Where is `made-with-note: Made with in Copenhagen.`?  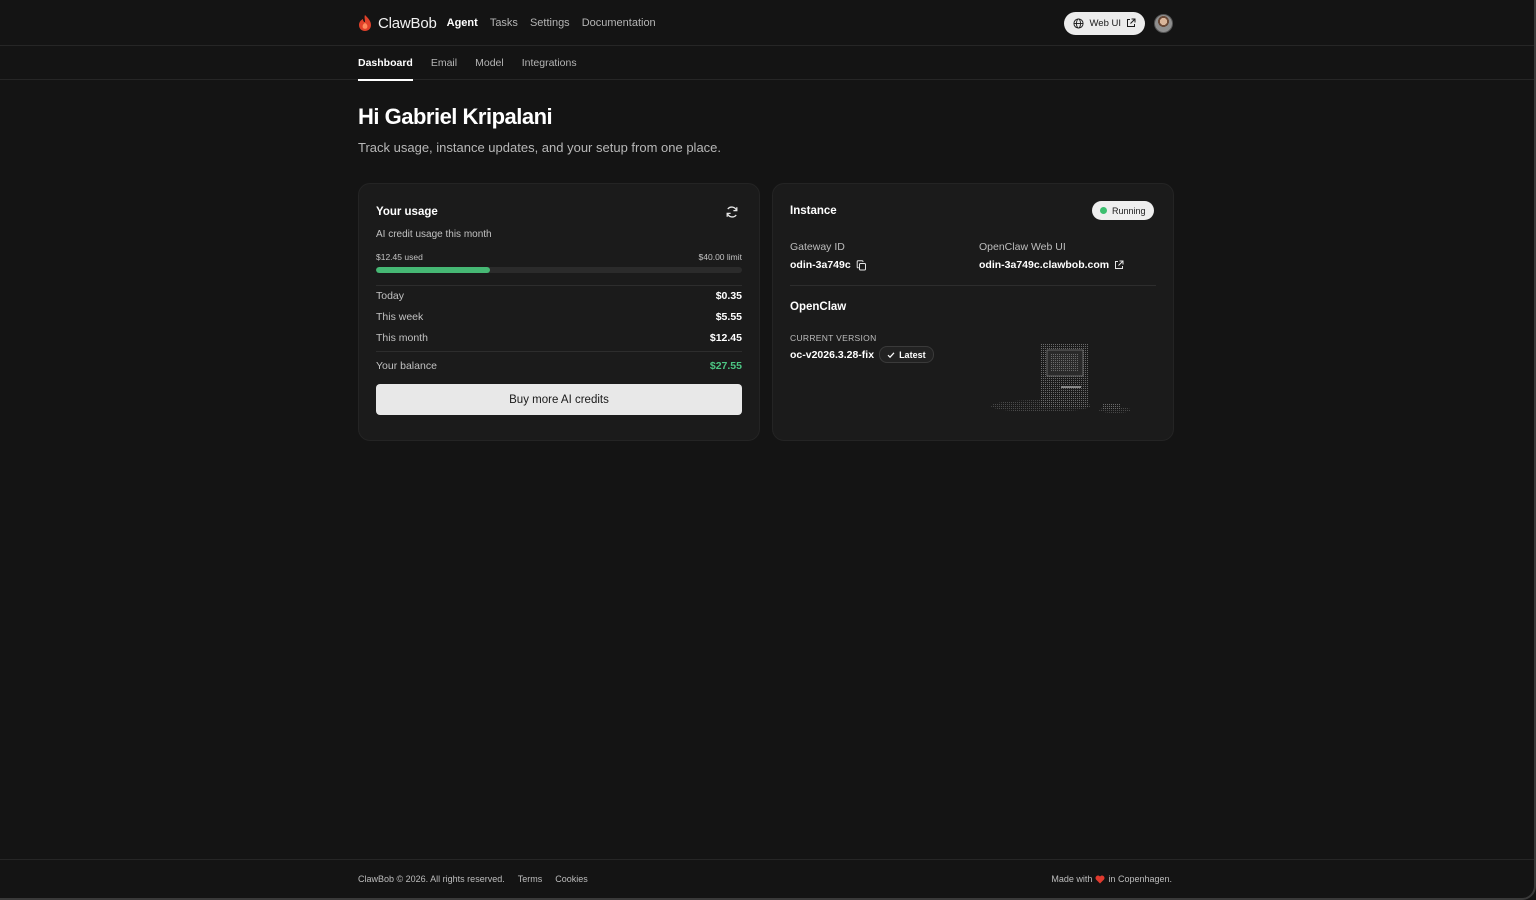 made-with-note: Made with in Copenhagen. is located at coordinates (1111, 879).